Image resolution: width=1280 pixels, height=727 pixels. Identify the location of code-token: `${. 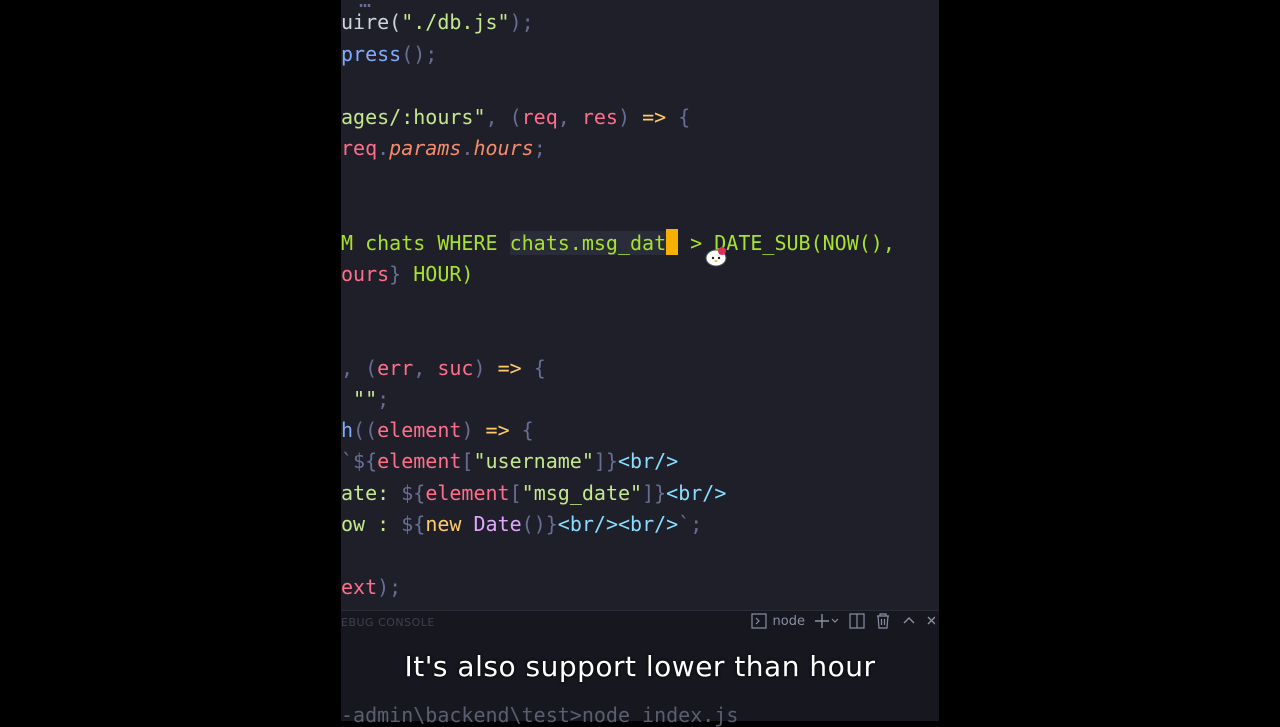
(359, 461).